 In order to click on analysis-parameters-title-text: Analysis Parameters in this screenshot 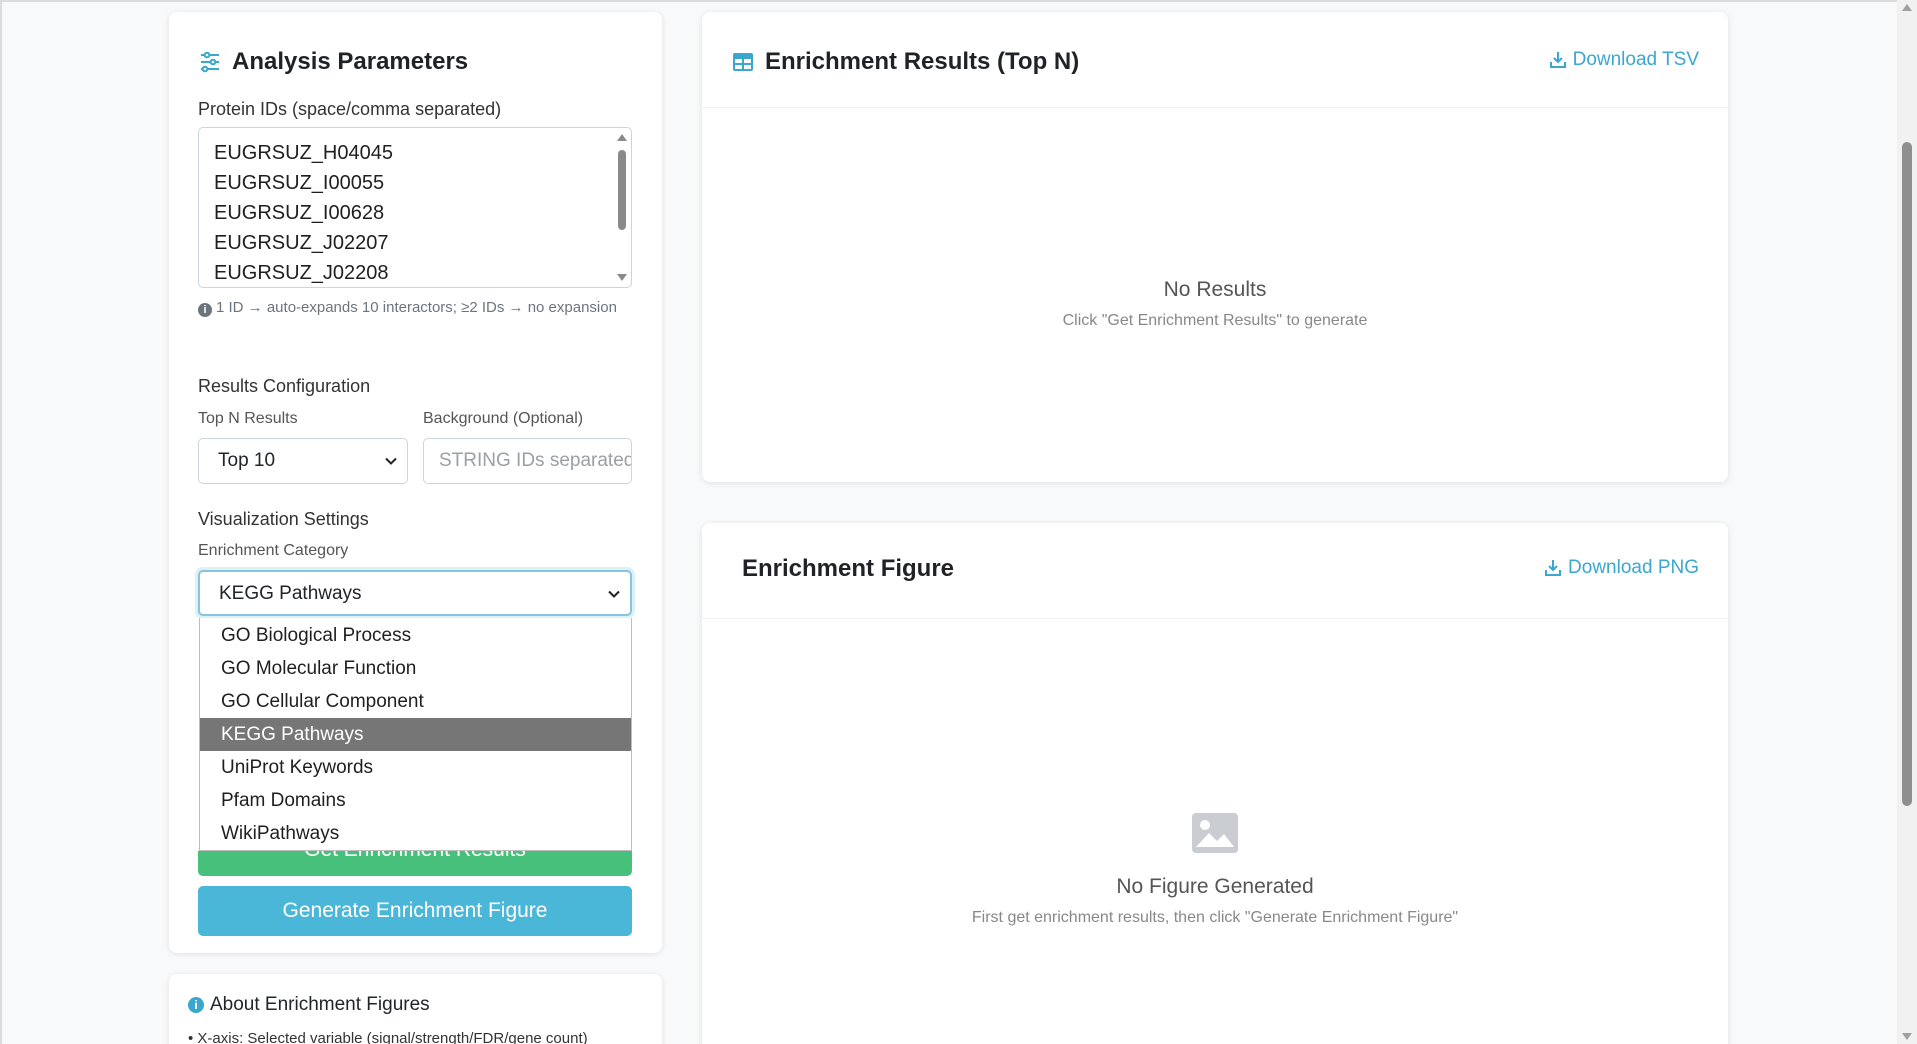, I will do `click(350, 61)`.